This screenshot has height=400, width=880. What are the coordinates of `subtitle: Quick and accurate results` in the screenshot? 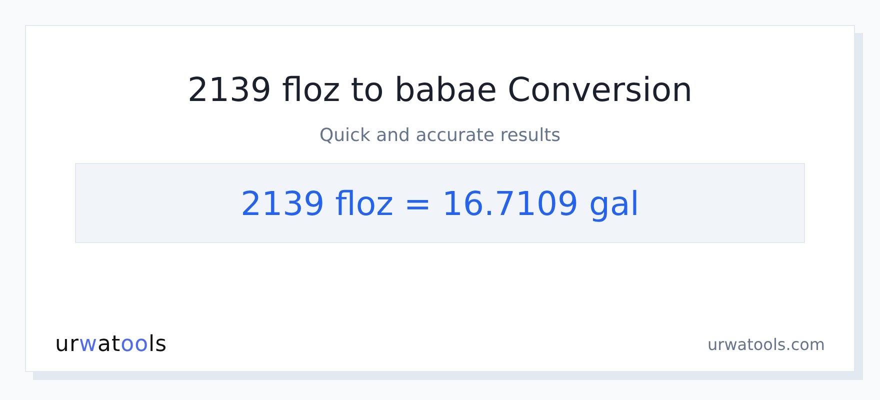 It's located at (440, 136).